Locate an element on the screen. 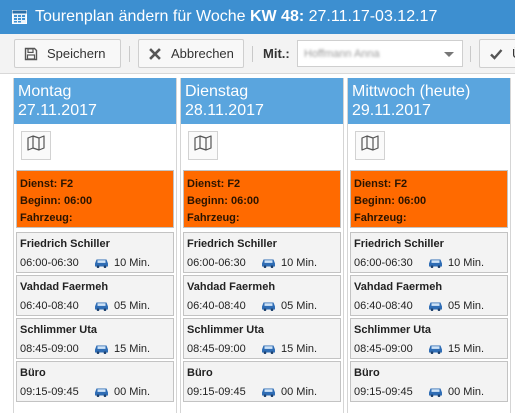 This screenshot has height=413, width=515. close-x-icon is located at coordinates (155, 54).